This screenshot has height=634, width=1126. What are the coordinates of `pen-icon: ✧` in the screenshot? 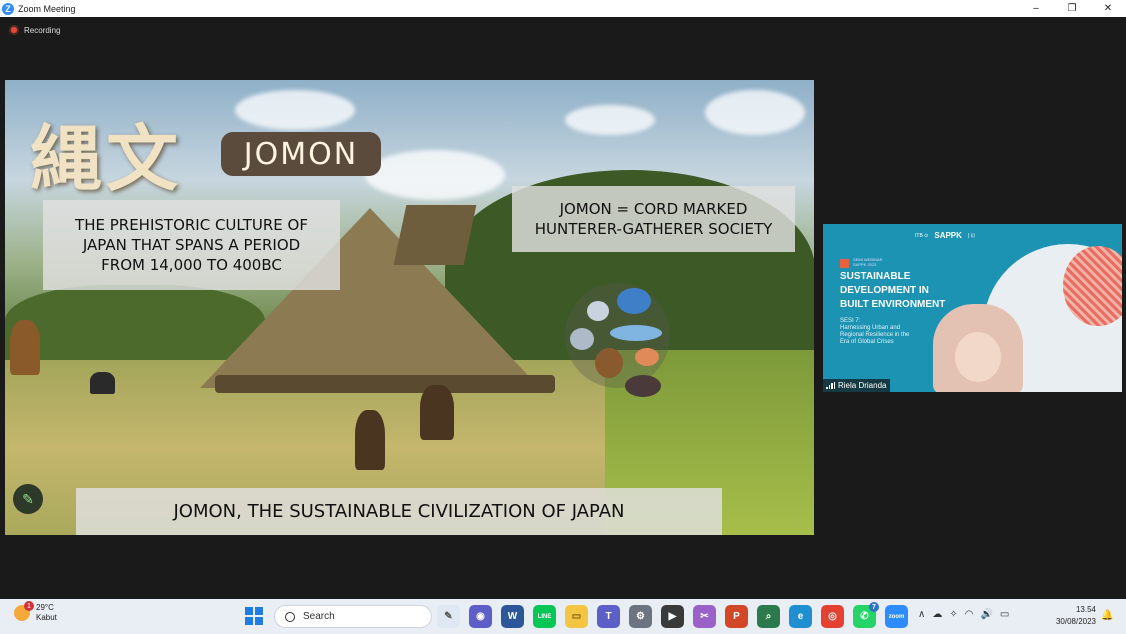 It's located at (953, 614).